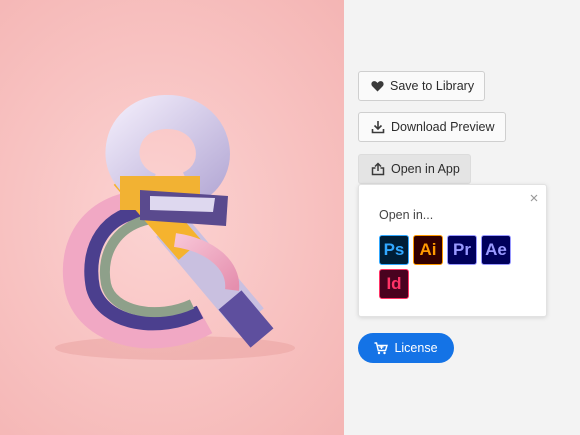 The image size is (580, 435). Describe the element at coordinates (496, 250) in the screenshot. I see `after-effects-app-icon: Ae` at that location.